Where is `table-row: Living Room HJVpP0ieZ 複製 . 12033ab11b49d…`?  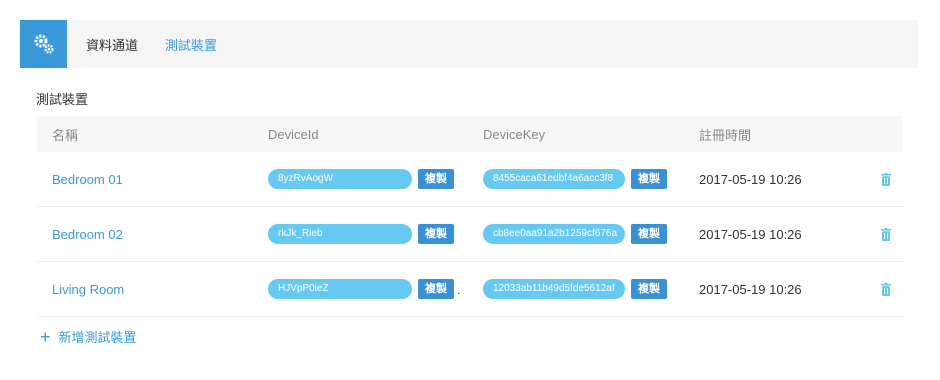 table-row: Living Room HJVpP0ieZ 複製 . 12033ab11b49d… is located at coordinates (470, 289).